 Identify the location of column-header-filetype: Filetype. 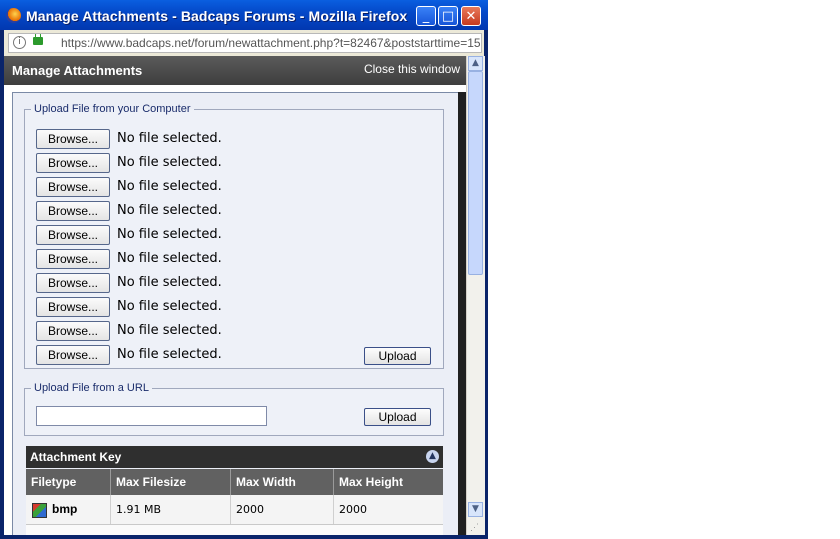
(68, 482).